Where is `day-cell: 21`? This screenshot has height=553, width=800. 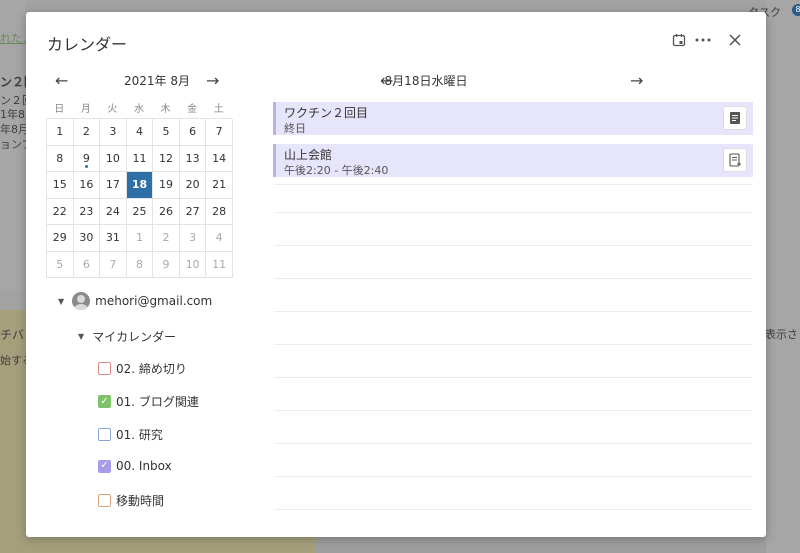
day-cell: 21 is located at coordinates (219, 185).